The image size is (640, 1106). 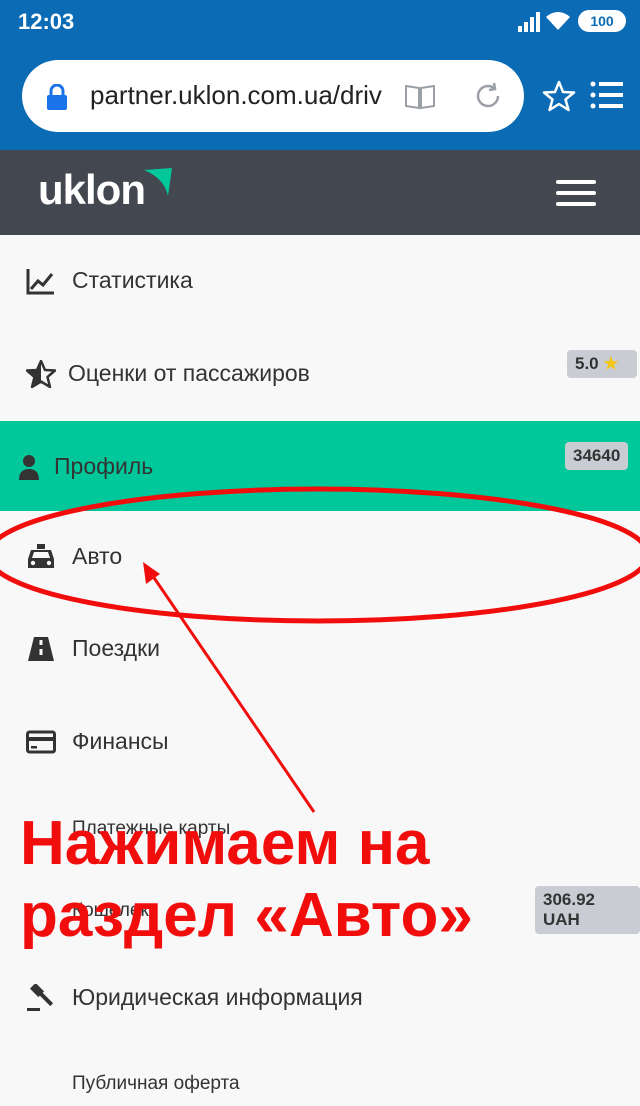 What do you see at coordinates (320, 557) in the screenshot?
I see `menu-item-auto: Авто` at bounding box center [320, 557].